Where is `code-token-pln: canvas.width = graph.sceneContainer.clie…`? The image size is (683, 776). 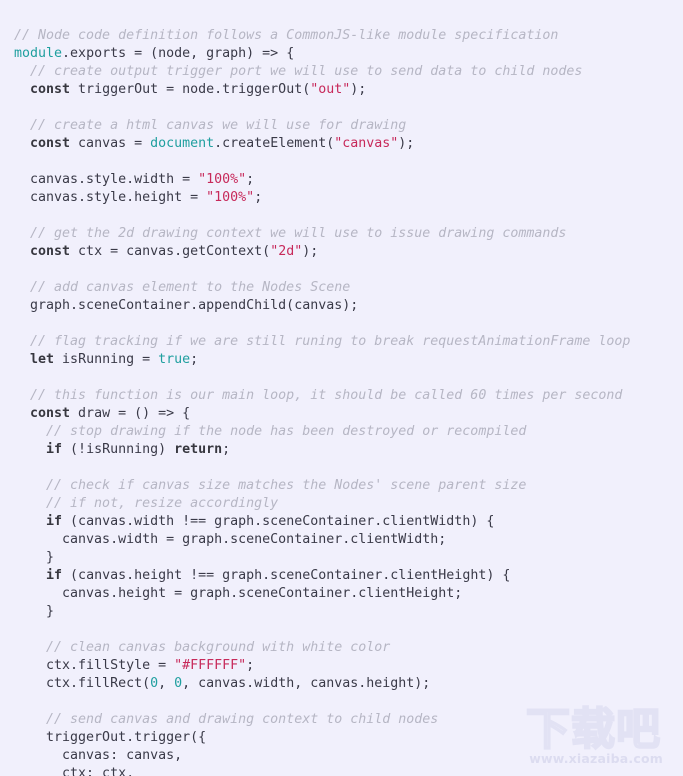 code-token-pln: canvas.width = graph.sceneContainer.clie… is located at coordinates (230, 540).